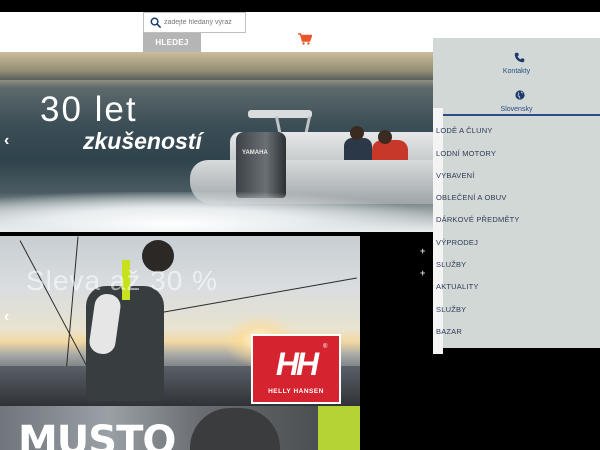  Describe the element at coordinates (516, 115) in the screenshot. I see `panel-divider` at that location.